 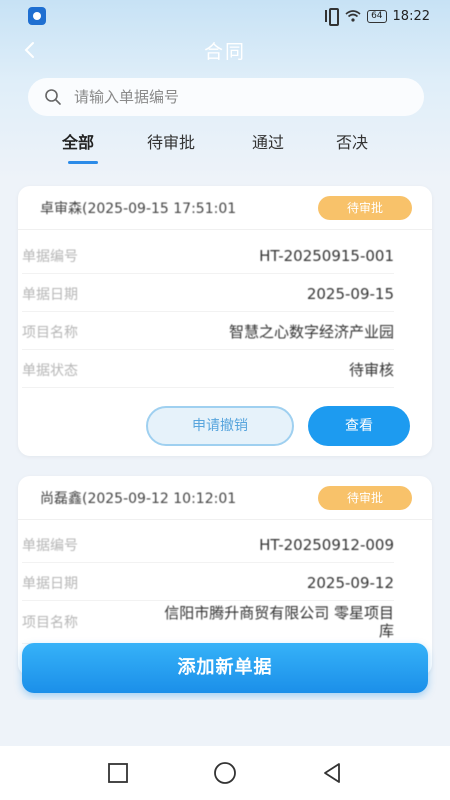 I want to click on active-tab-indicator, so click(x=83, y=162).